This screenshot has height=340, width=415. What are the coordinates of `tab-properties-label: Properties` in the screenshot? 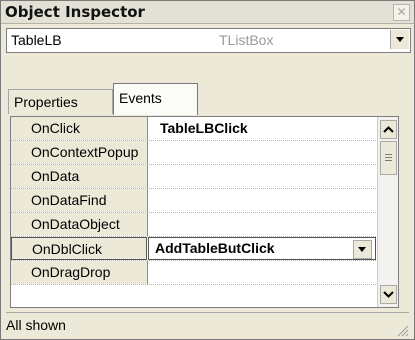 It's located at (46, 102).